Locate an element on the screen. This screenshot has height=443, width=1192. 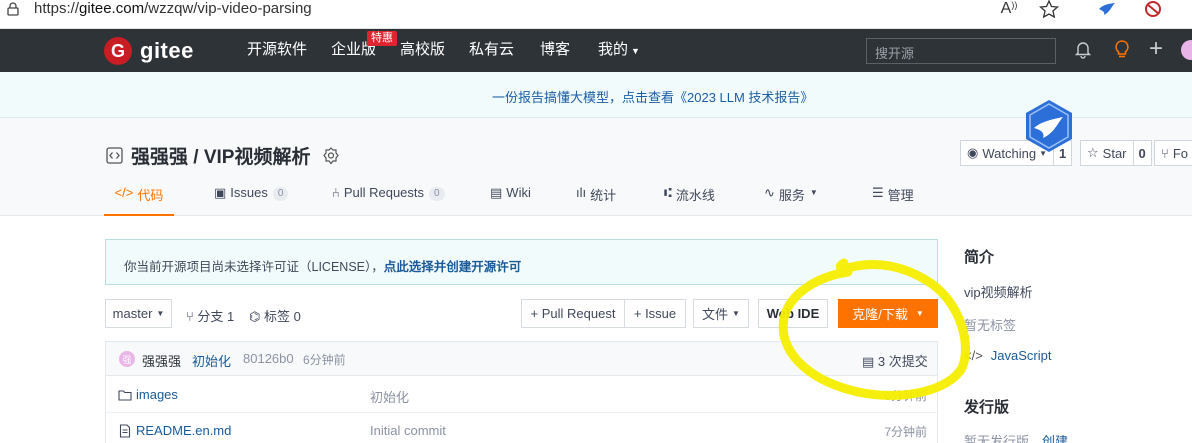
promo-banner-link: 一份报告搞懂大模型，点击查看《2023 LLM 技术报告》 is located at coordinates (652, 96).